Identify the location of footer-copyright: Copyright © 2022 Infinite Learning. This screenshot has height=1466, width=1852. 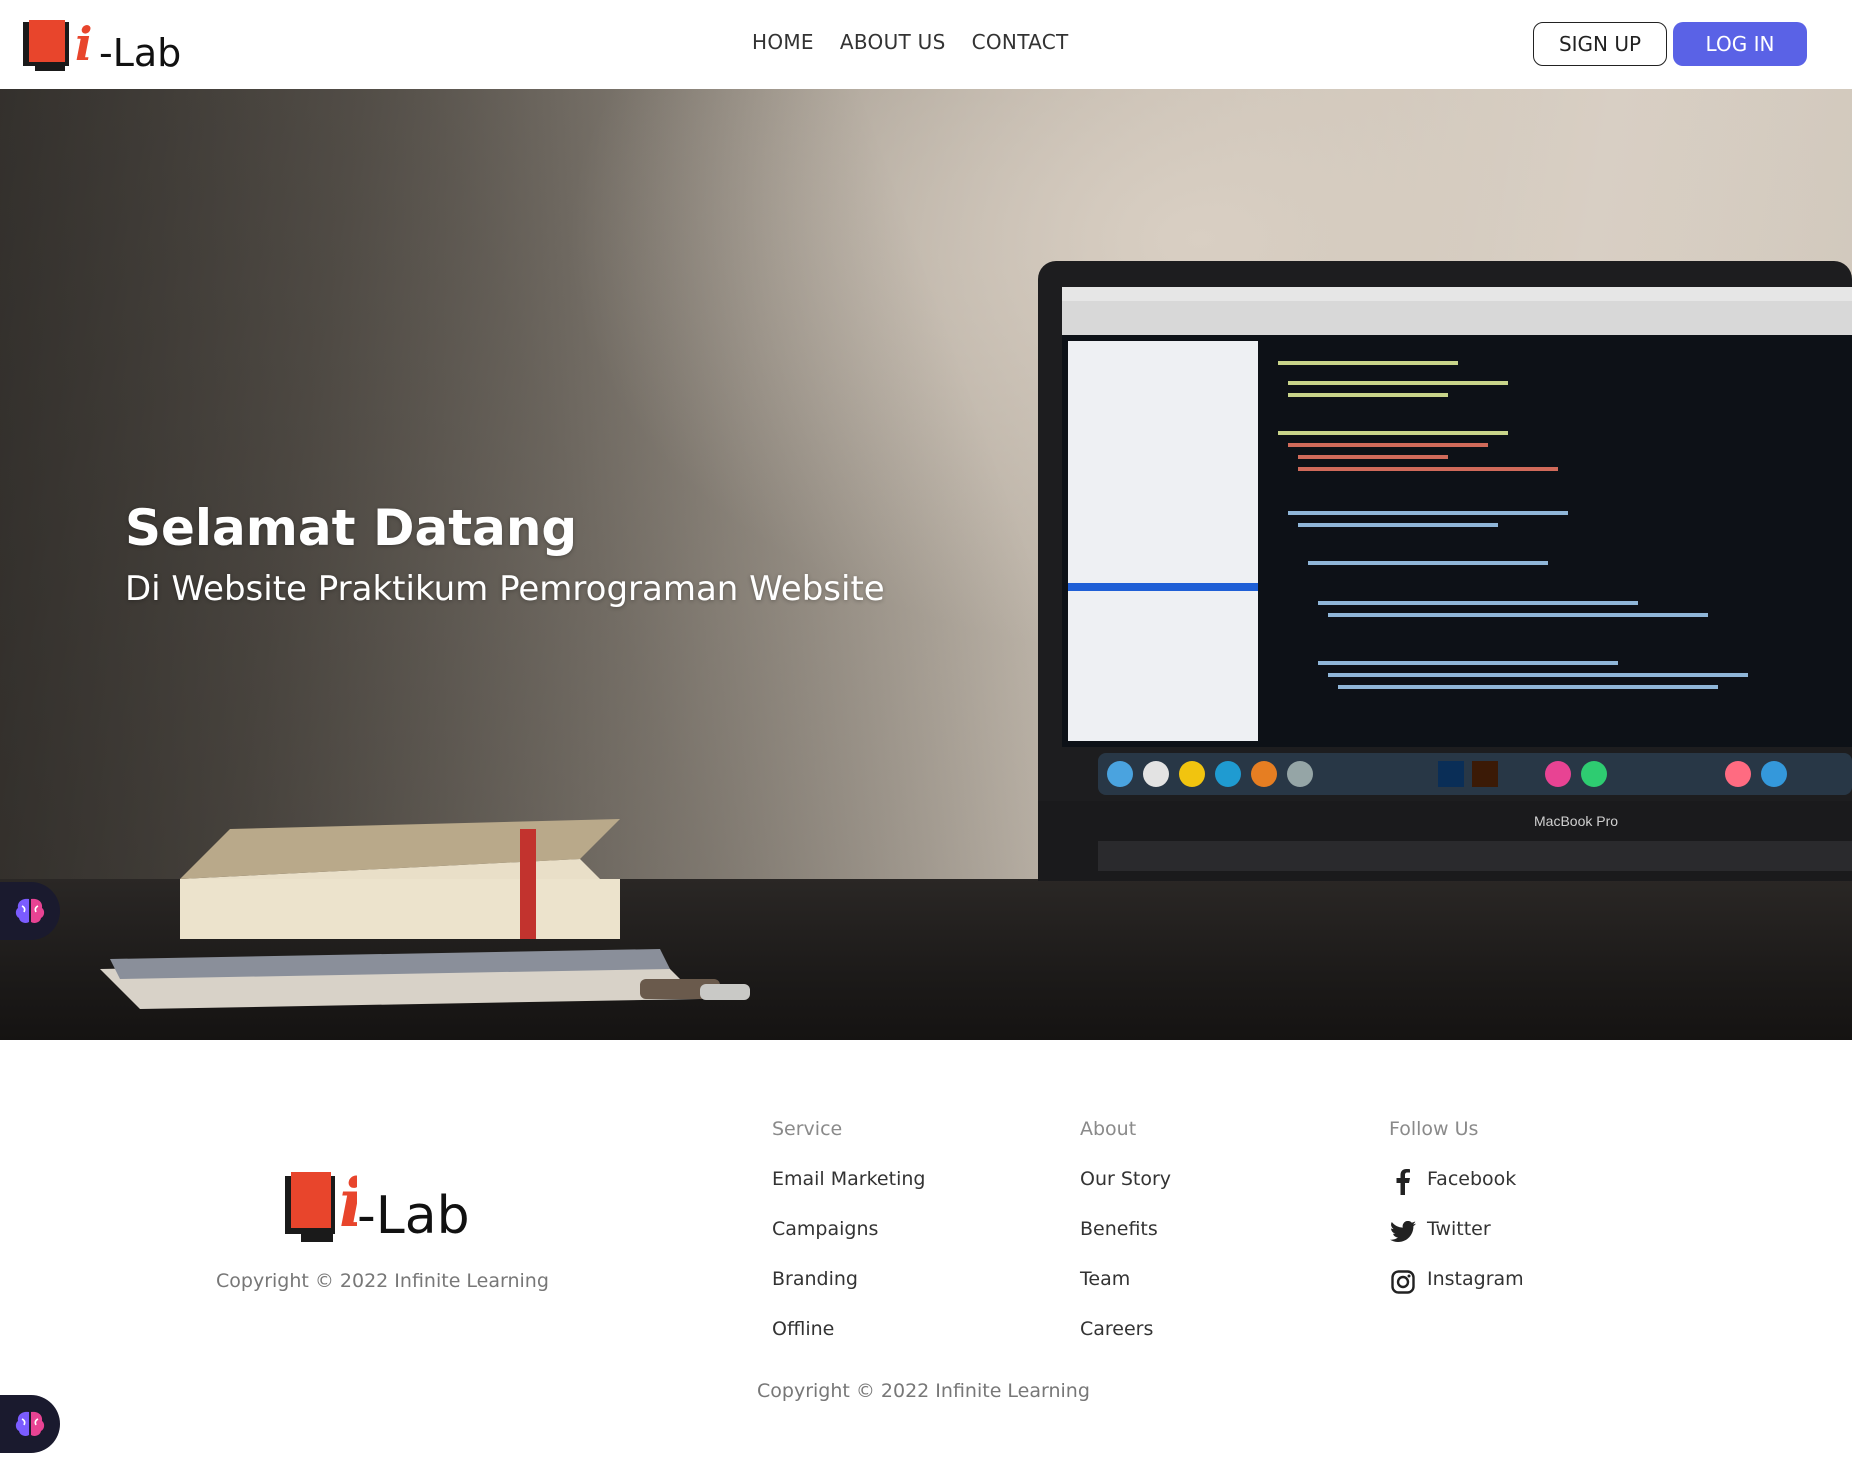
(382, 1281).